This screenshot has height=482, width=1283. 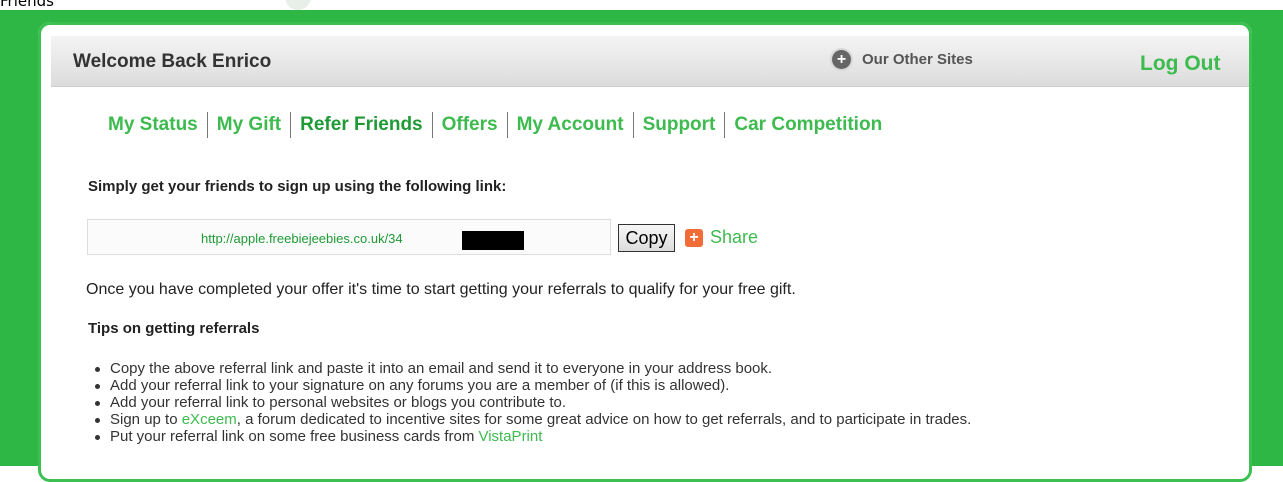 I want to click on other-sites-button: + Our Other Sites, so click(x=902, y=59).